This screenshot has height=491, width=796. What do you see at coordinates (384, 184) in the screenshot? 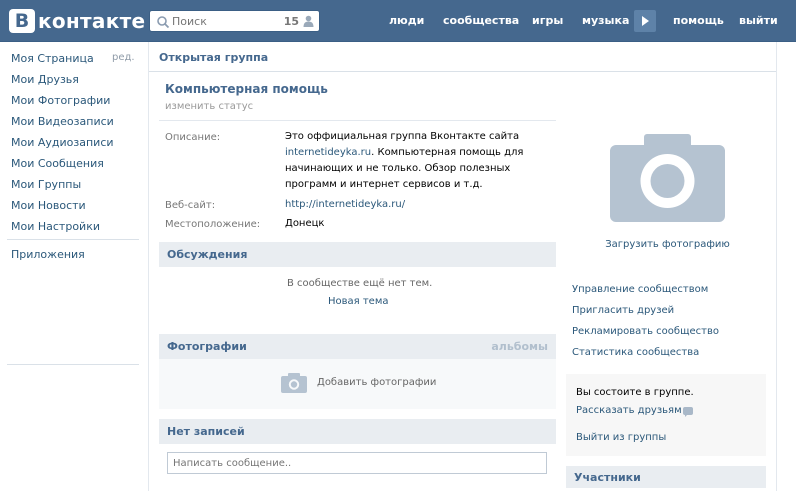
I see `description-line: программ и интернет сервисов и т.д.` at bounding box center [384, 184].